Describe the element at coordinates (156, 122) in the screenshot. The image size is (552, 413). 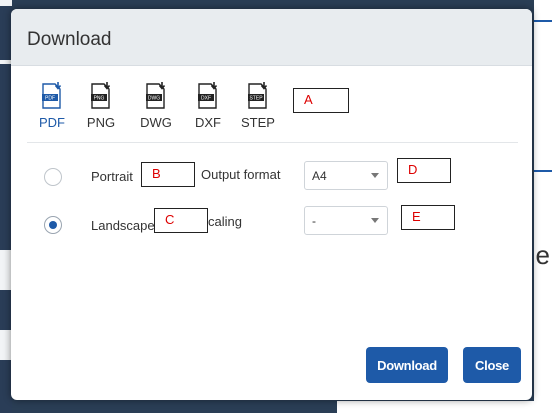
I see `format-label-dwg: DWG` at that location.